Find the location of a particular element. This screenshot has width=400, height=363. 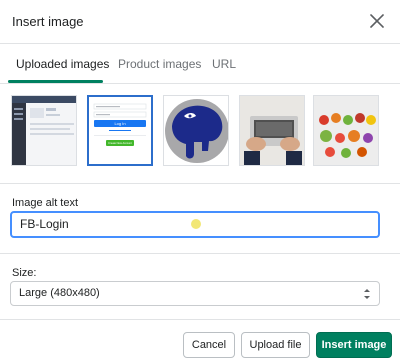

select-arrows-icon is located at coordinates (367, 294).